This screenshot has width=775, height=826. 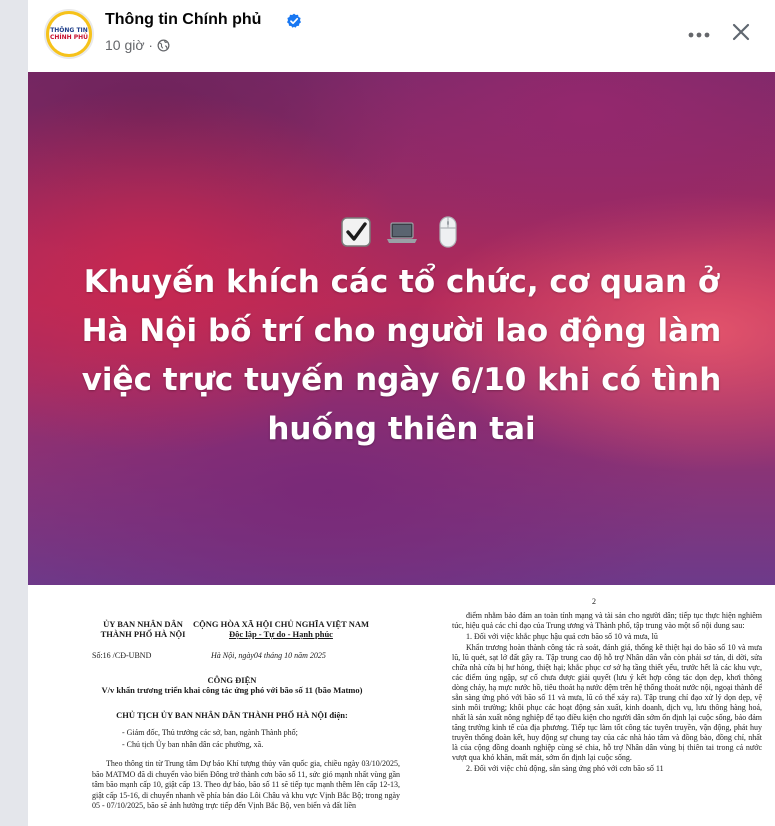 I want to click on close-button, so click(x=741, y=32).